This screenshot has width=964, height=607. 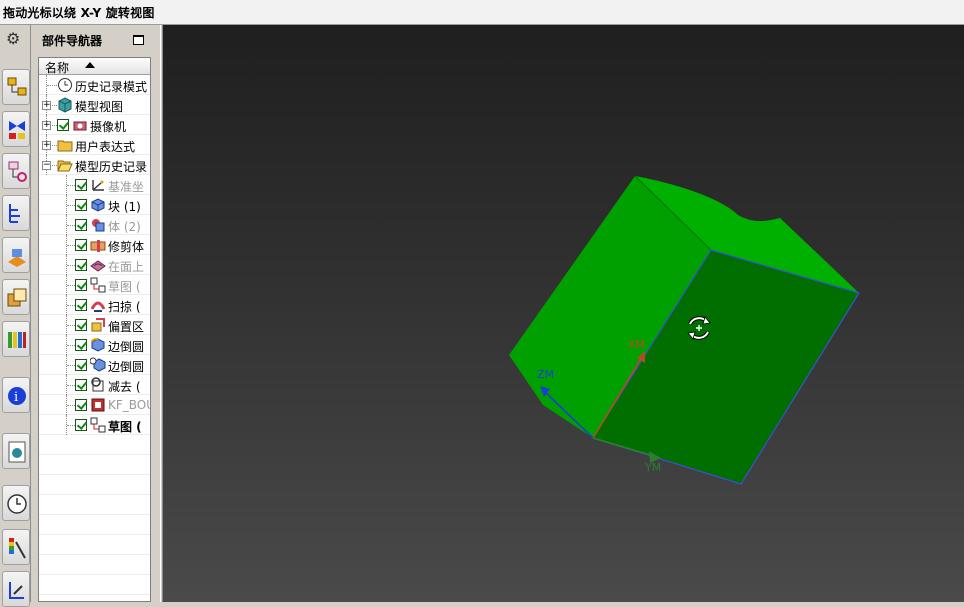 I want to click on edge-blend-info-icon, so click(x=97, y=365).